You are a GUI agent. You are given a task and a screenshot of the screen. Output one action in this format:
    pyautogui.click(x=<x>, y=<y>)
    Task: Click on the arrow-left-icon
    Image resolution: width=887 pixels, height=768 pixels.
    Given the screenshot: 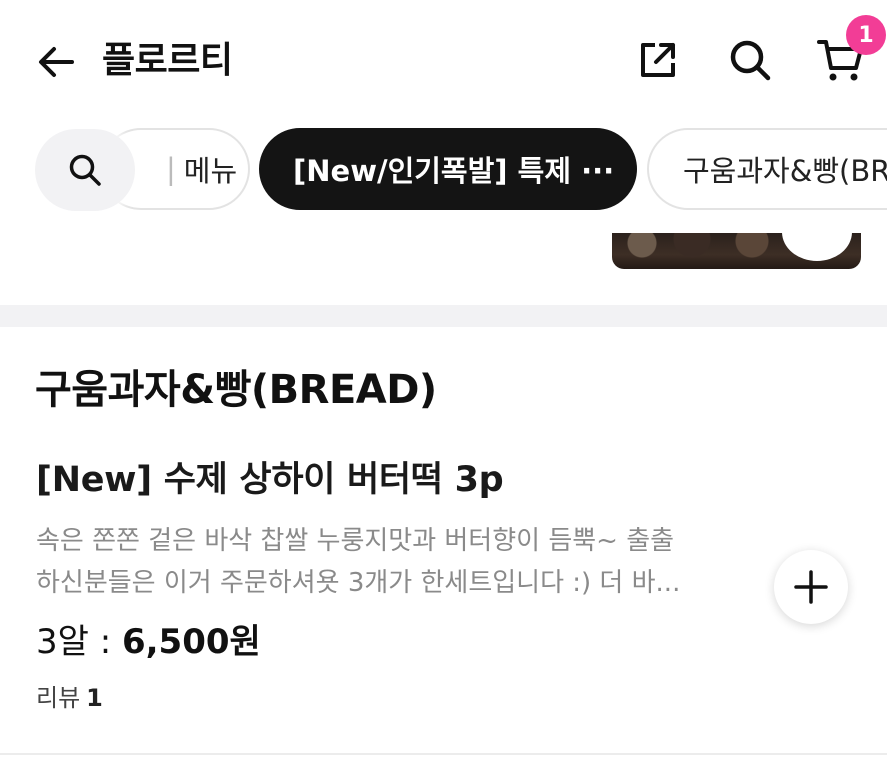 What is the action you would take?
    pyautogui.click(x=56, y=62)
    